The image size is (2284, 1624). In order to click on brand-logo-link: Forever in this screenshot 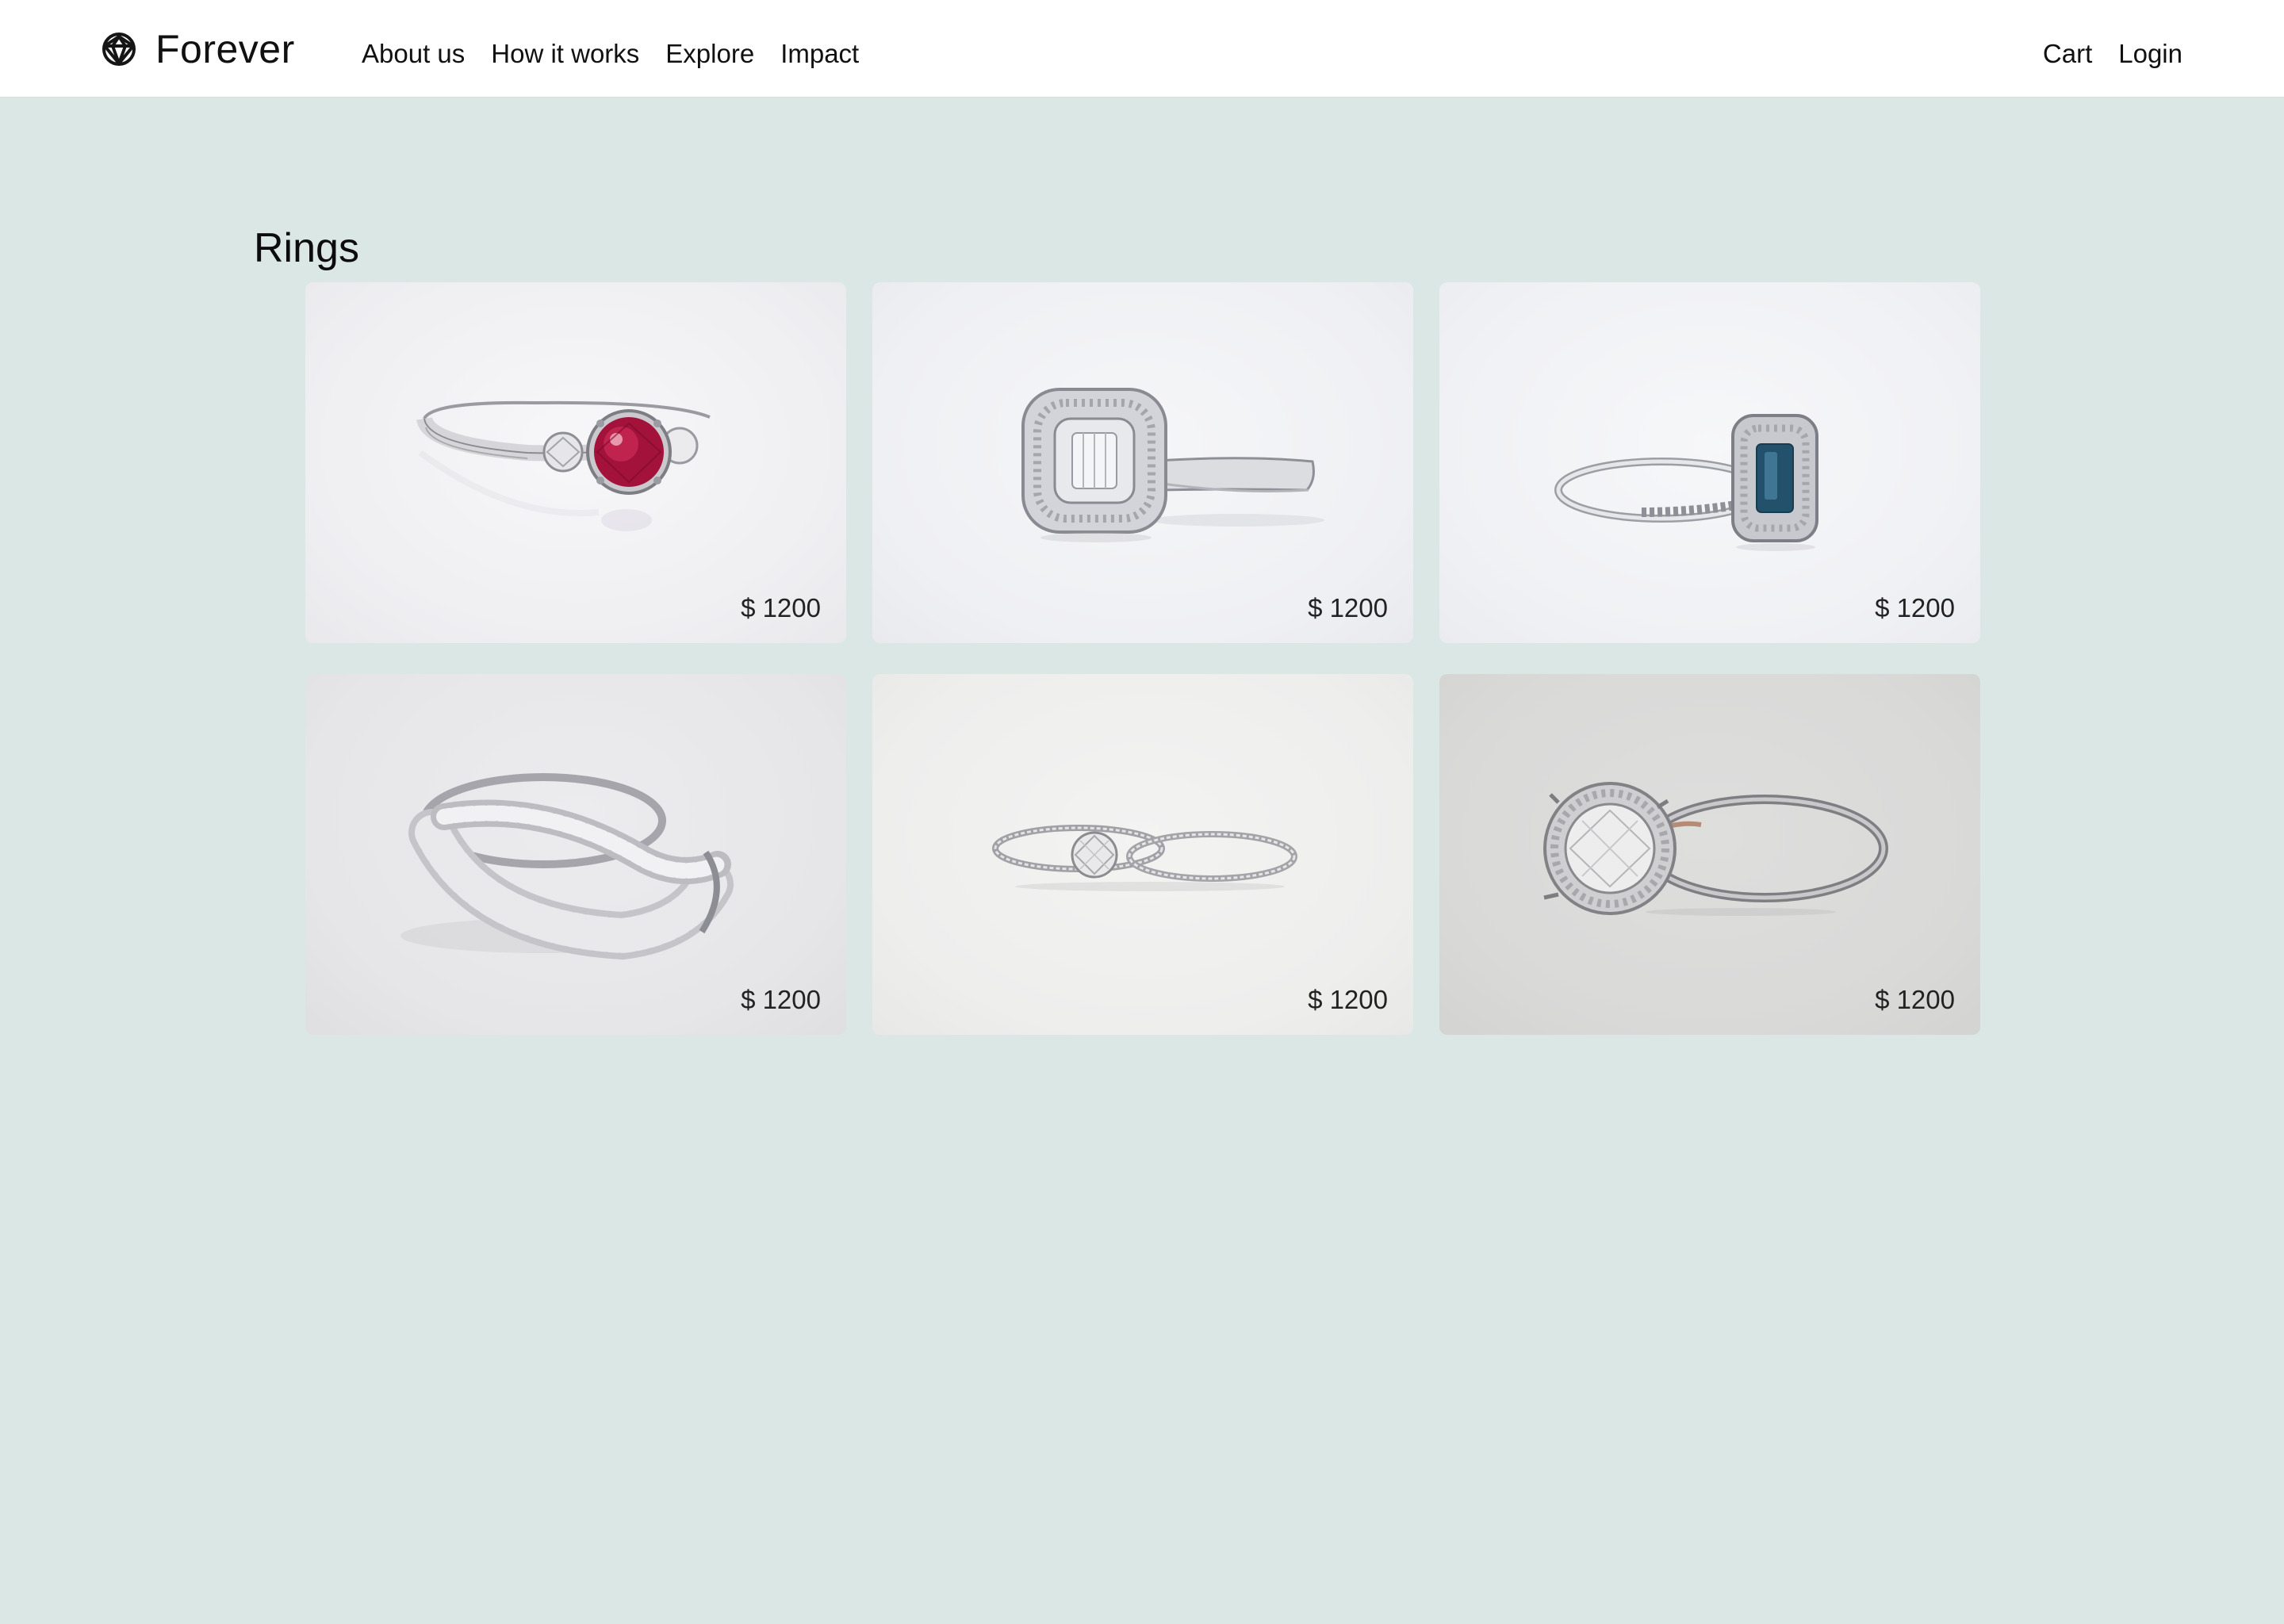, I will do `click(197, 49)`.